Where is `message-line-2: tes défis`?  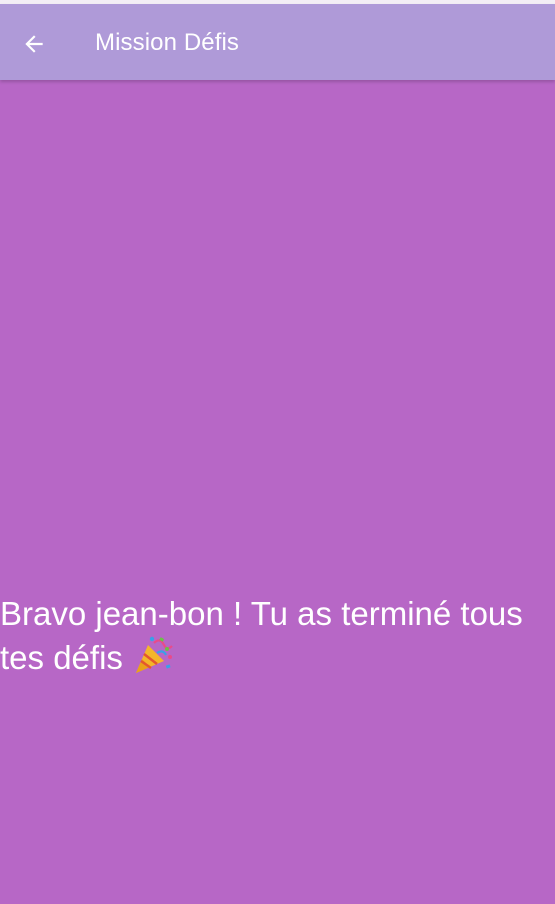
message-line-2: tes défis is located at coordinates (61, 657).